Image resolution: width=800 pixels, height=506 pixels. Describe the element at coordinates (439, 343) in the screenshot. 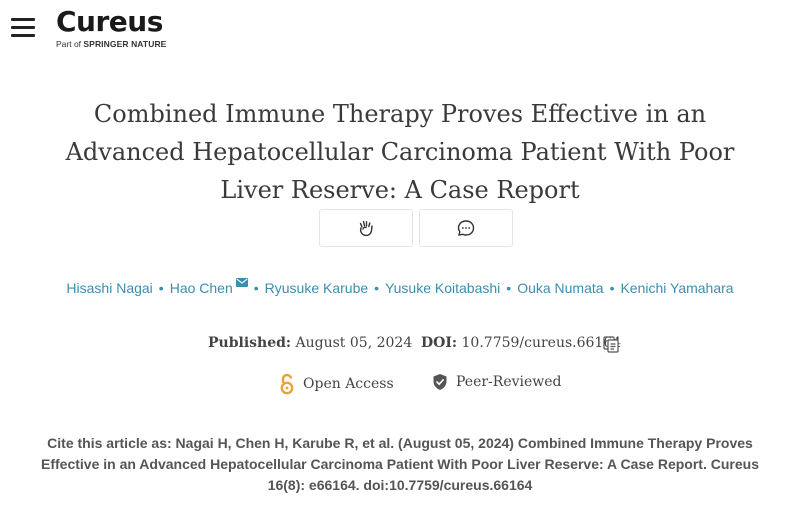

I see `doi-label: DOI:` at that location.